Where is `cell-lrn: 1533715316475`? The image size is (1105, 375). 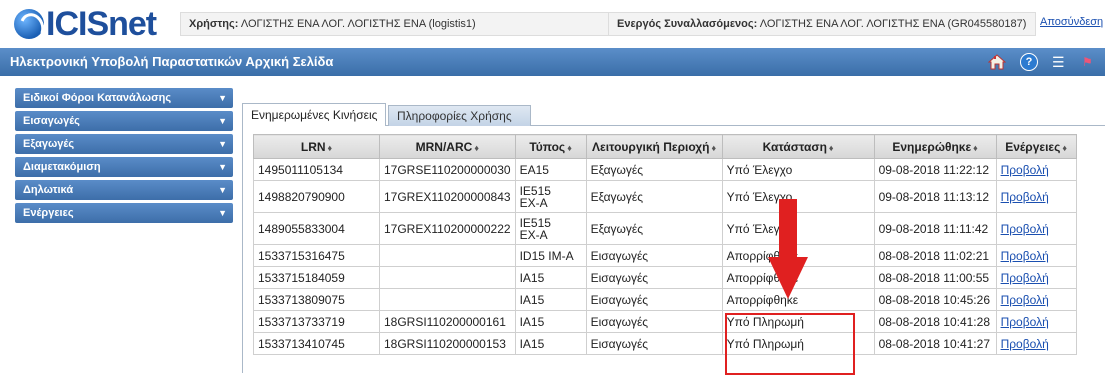 cell-lrn: 1533715316475 is located at coordinates (316, 255).